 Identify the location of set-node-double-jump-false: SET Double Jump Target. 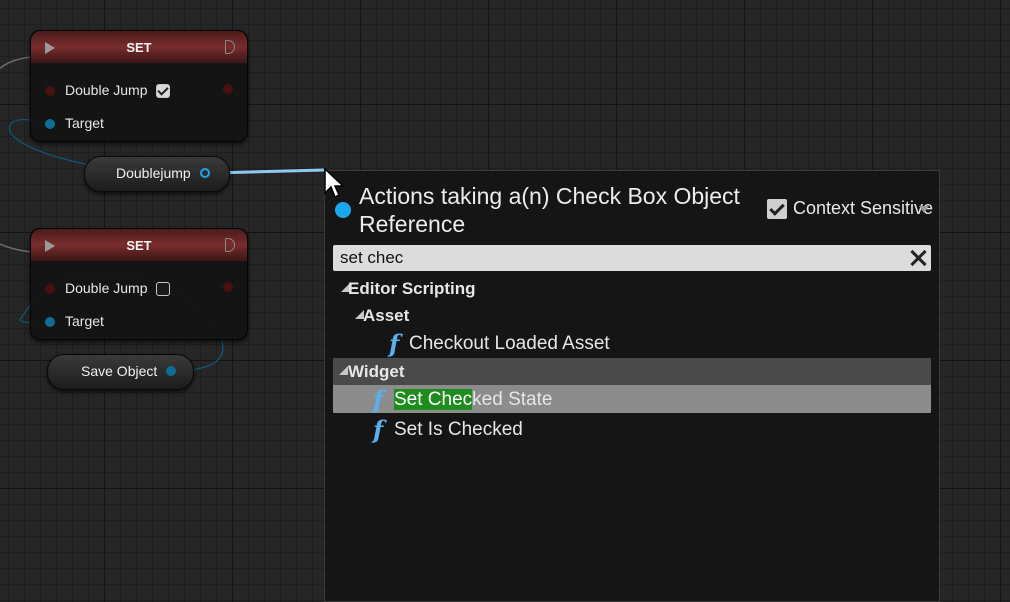
(139, 284).